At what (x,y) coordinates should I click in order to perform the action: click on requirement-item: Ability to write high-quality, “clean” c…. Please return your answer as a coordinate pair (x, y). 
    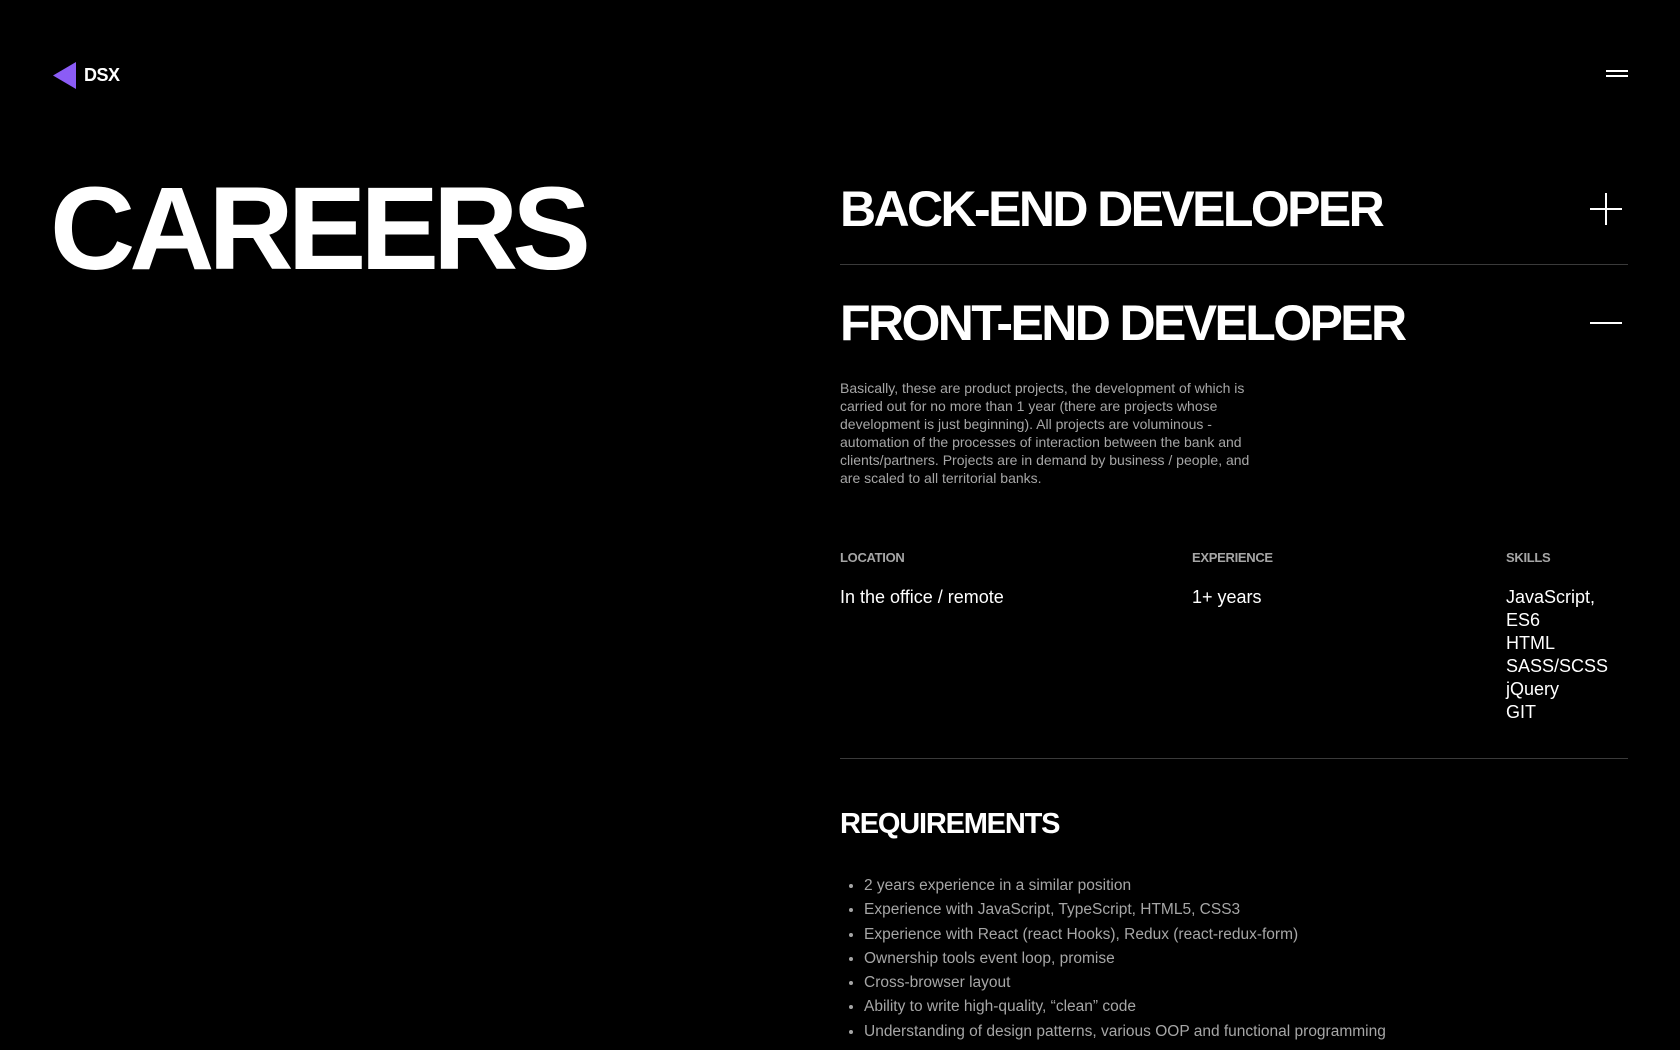
    Looking at the image, I should click on (1244, 1007).